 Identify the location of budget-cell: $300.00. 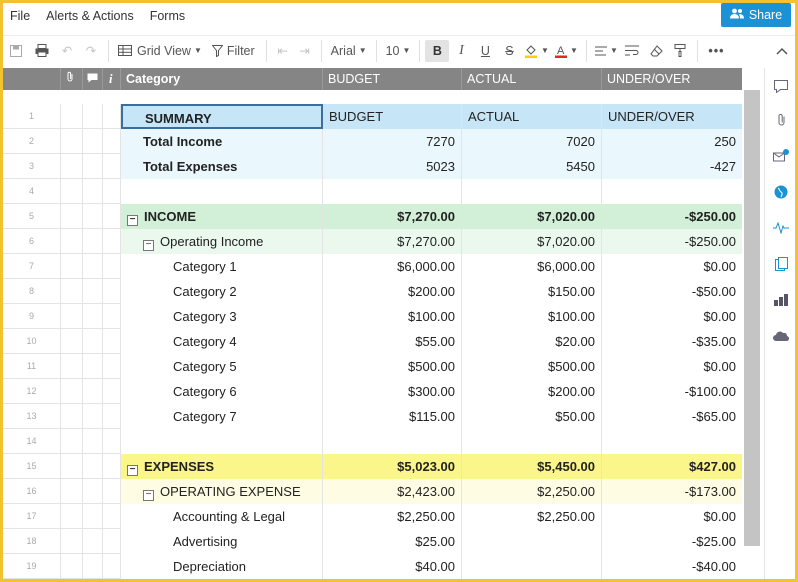
(392, 391).